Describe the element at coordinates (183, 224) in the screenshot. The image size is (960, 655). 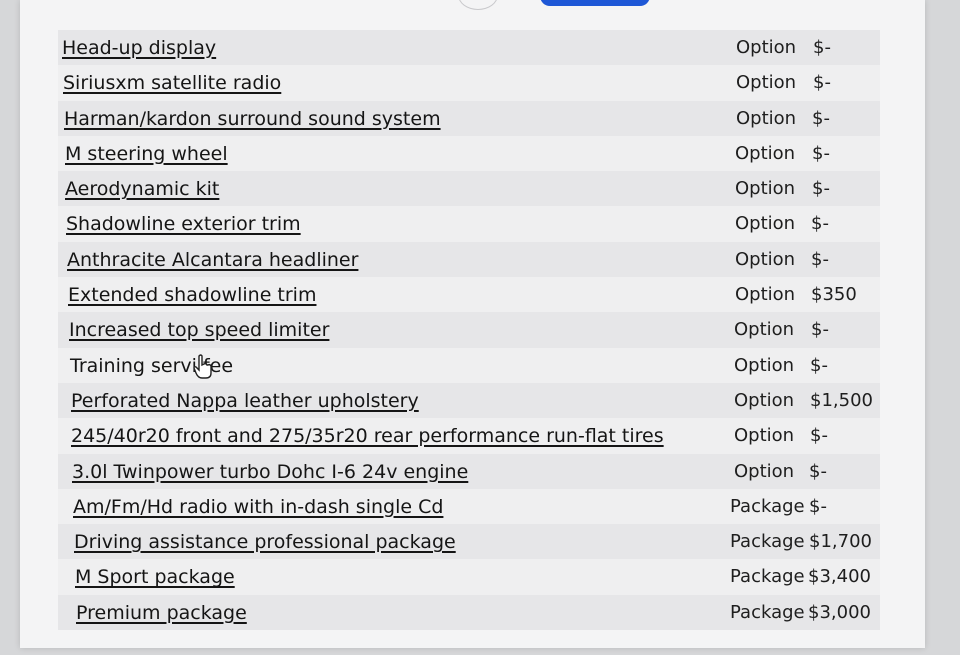
I see `item-name-link: Shadowline exterior trim` at that location.